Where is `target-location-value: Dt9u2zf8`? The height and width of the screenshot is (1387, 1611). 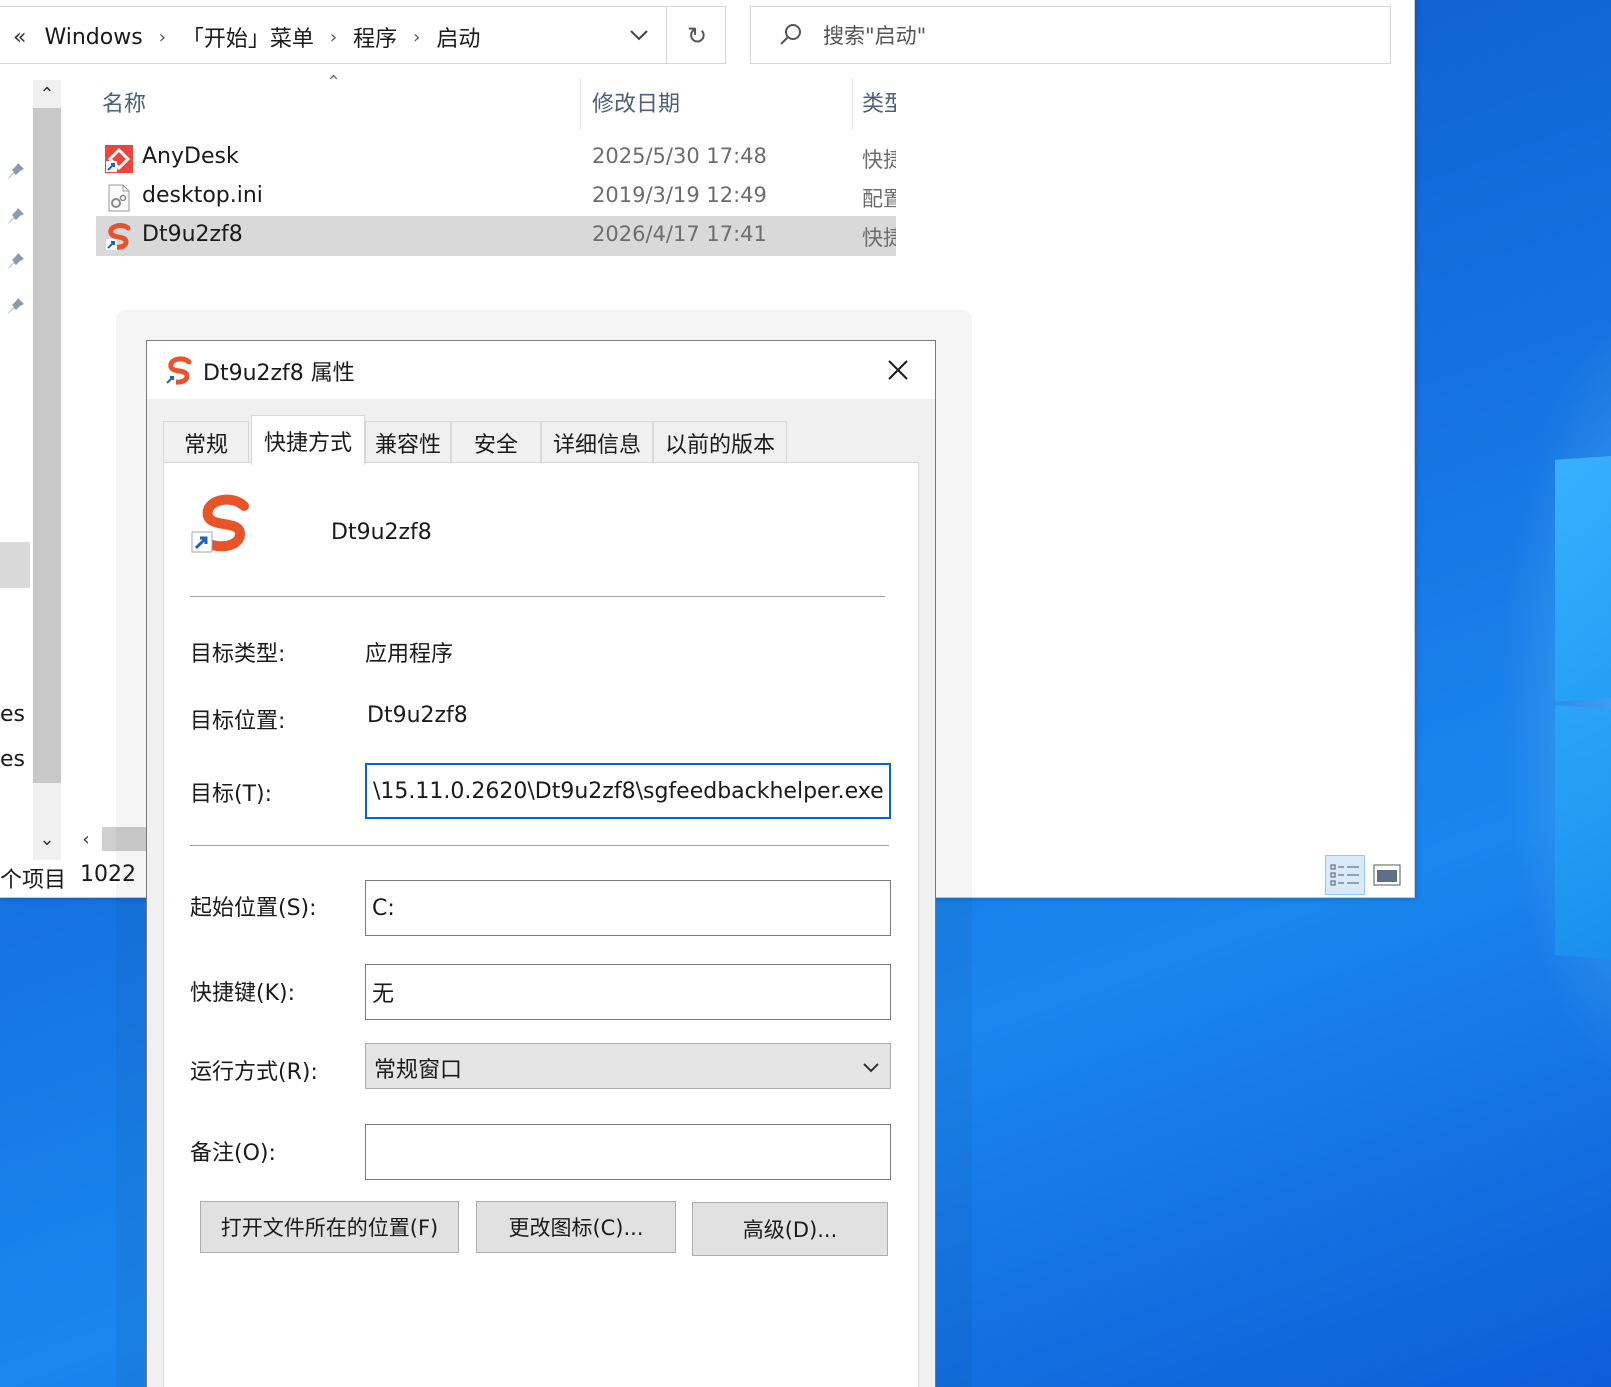
target-location-value: Dt9u2zf8 is located at coordinates (417, 715).